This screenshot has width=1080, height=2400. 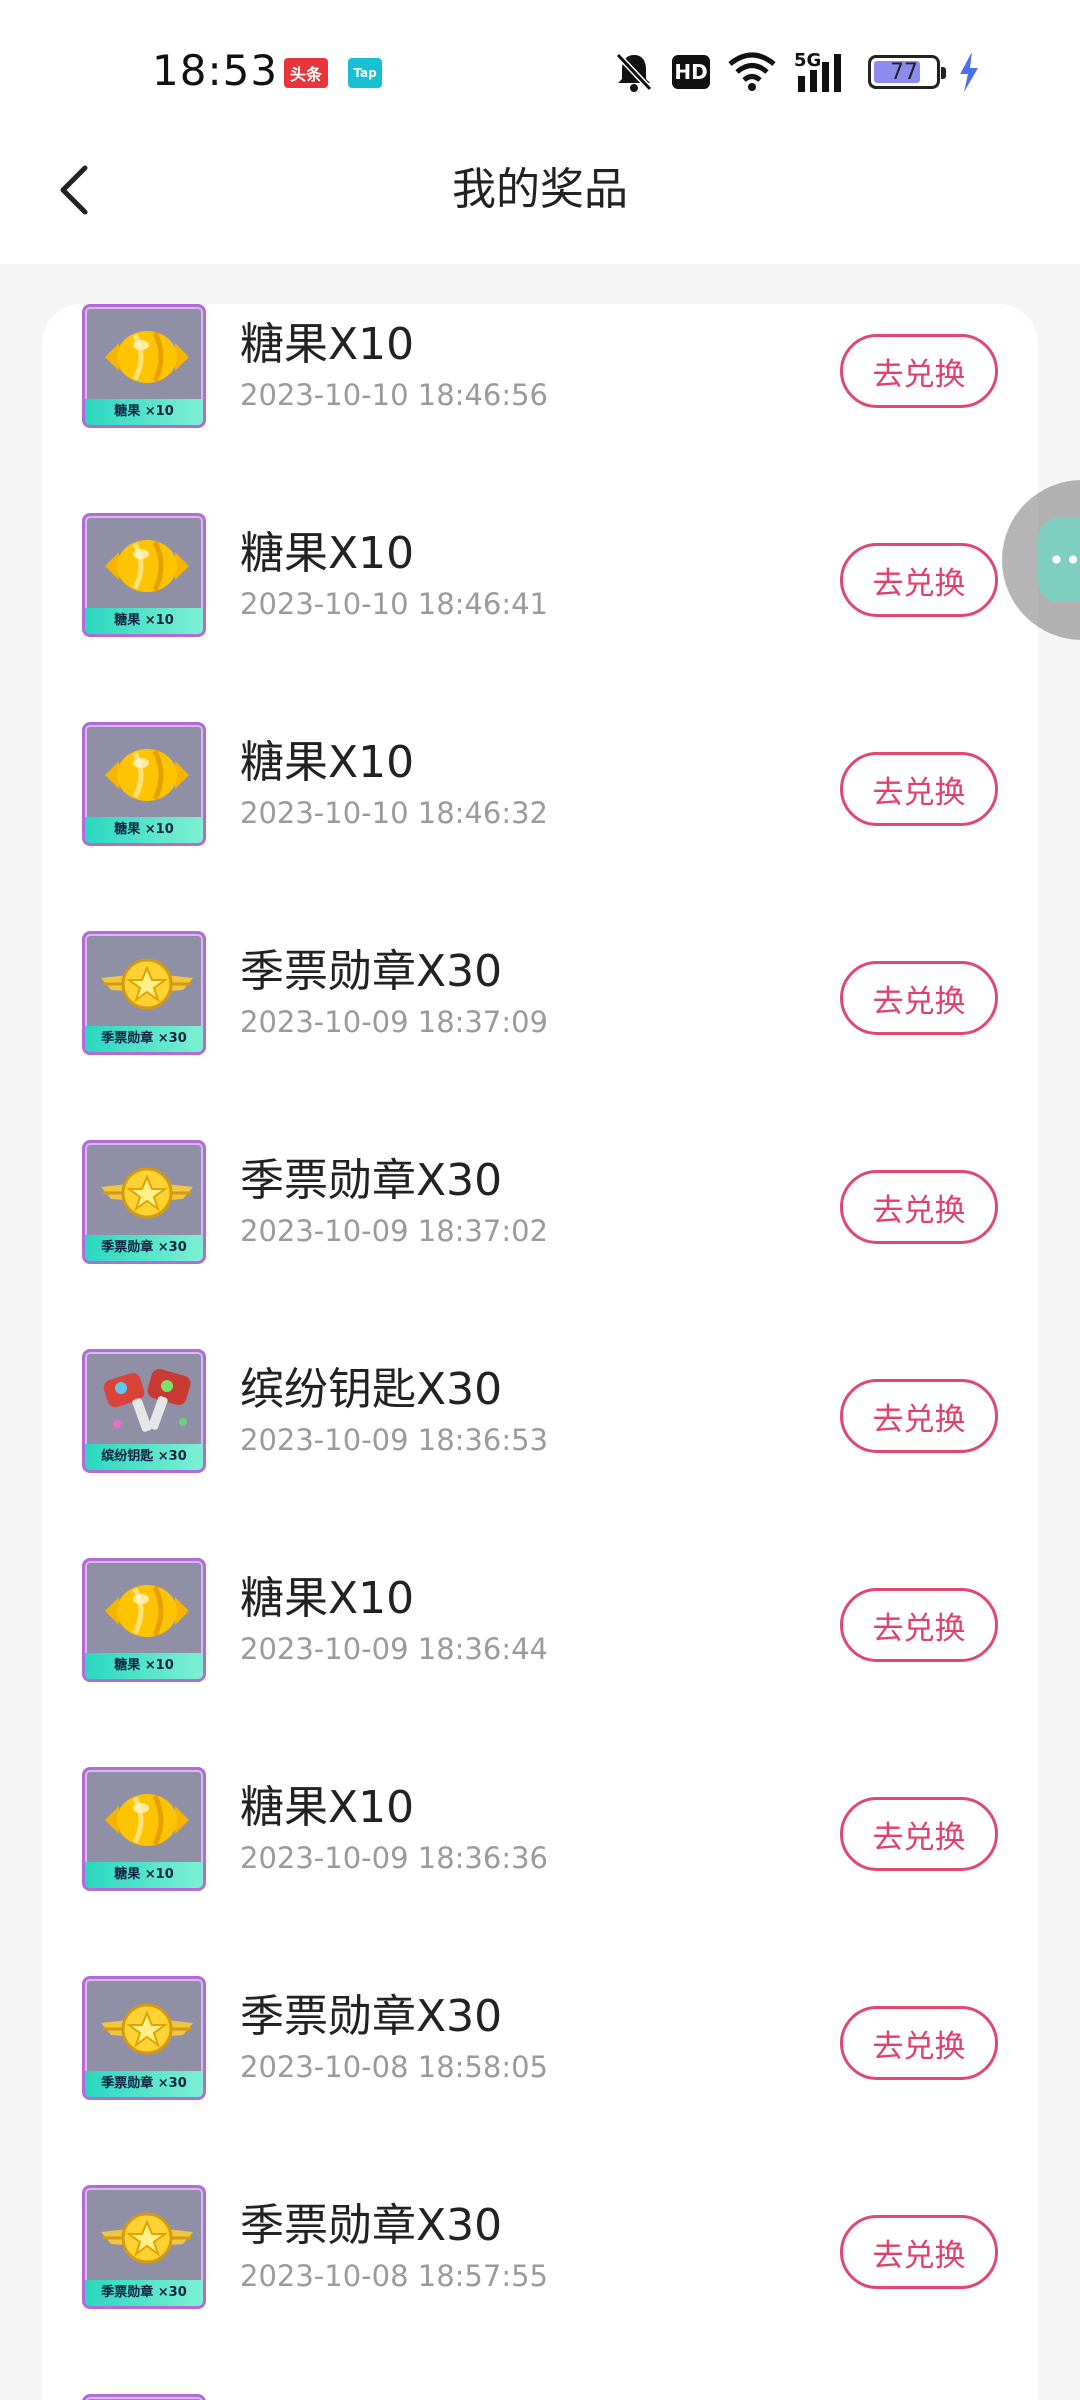 I want to click on prize-row: 糖果 ×10 糖果X10 2023-10-10 18:46:41 去兑换, so click(x=540, y=617).